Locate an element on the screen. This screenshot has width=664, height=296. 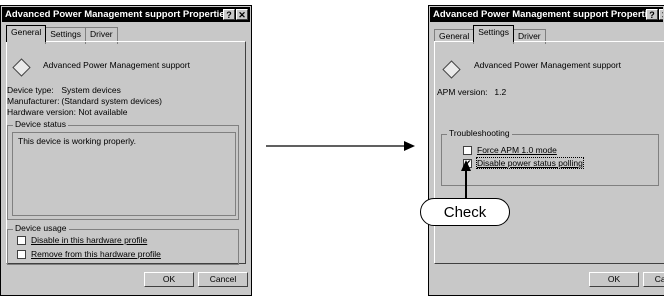
apm-version-value: 1.2 is located at coordinates (500, 92).